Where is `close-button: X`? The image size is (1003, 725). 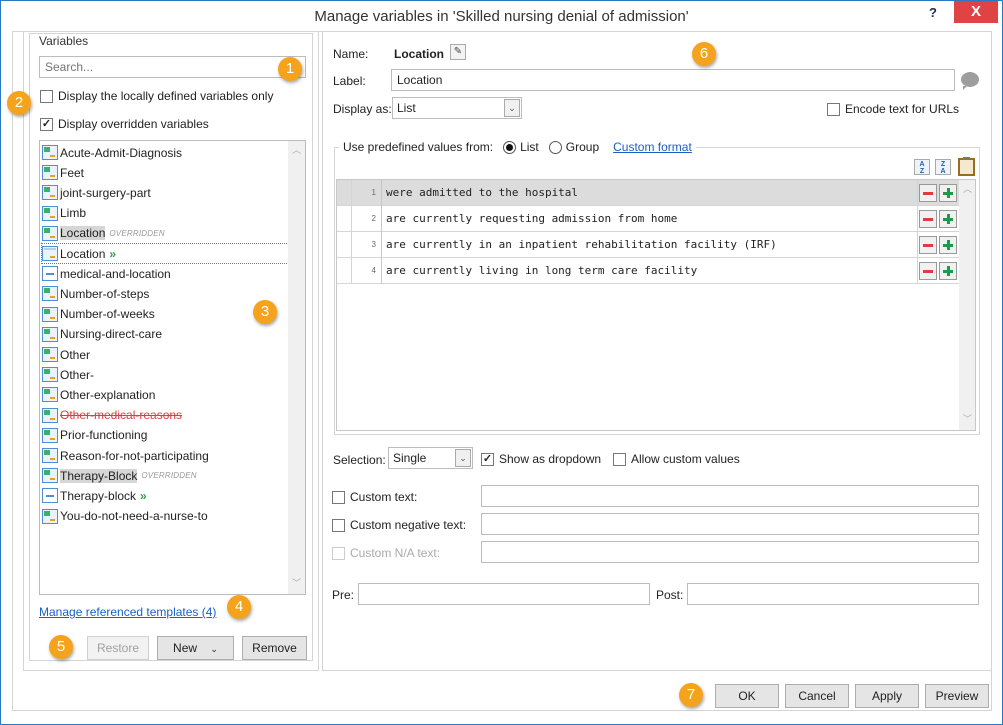
close-button: X is located at coordinates (976, 12).